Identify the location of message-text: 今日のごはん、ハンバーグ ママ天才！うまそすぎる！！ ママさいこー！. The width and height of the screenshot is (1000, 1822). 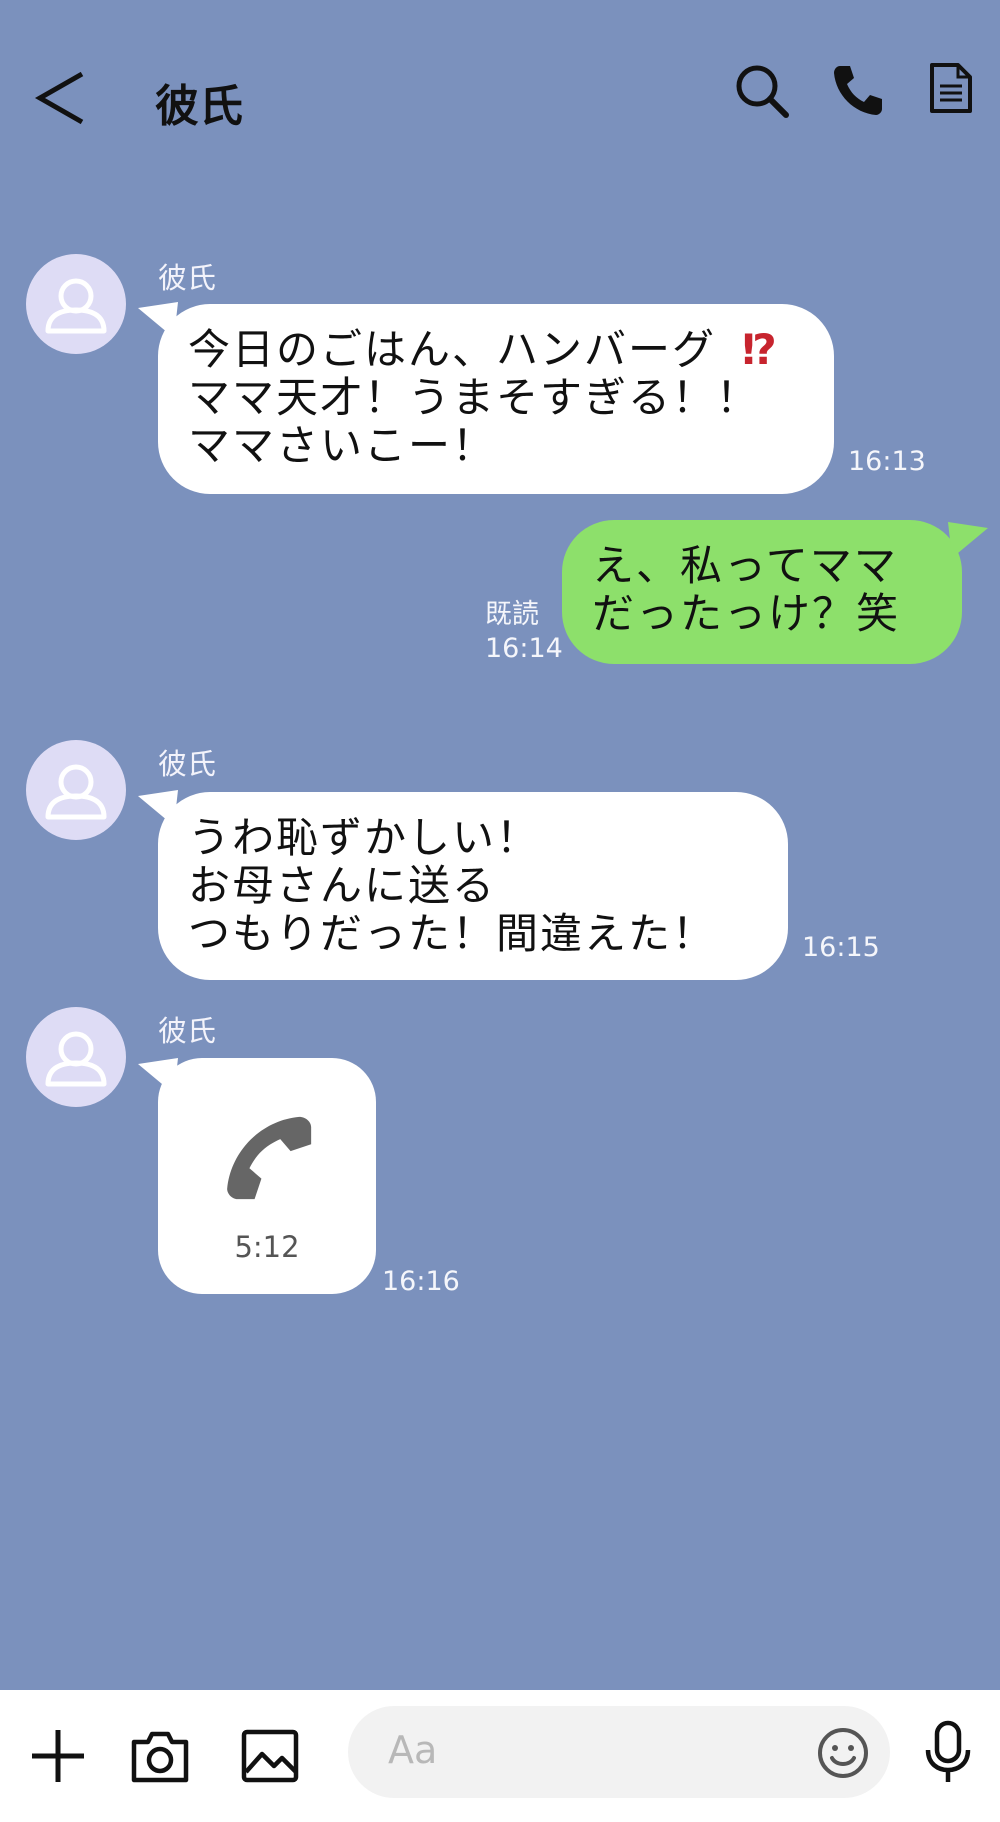
(474, 397).